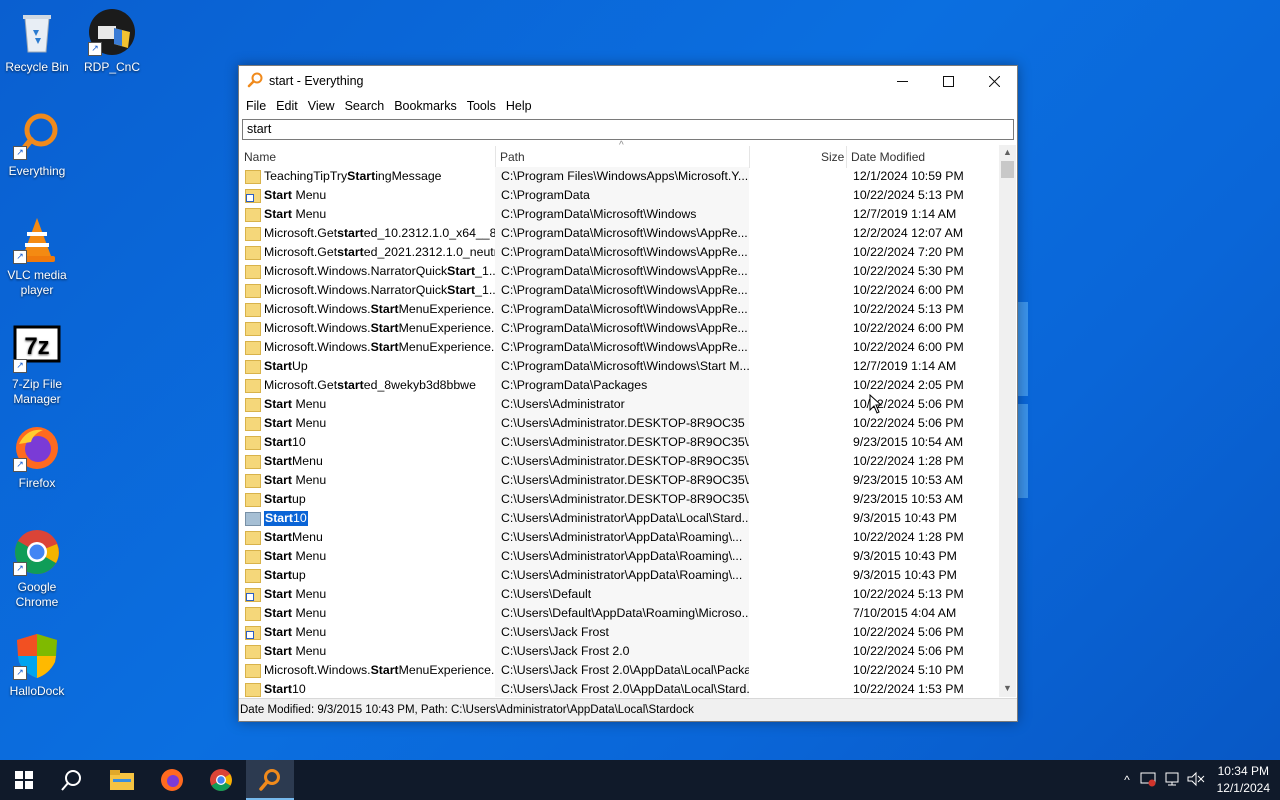  I want to click on desktop-icon-vlc: ↗ VLC media player, so click(37, 257).